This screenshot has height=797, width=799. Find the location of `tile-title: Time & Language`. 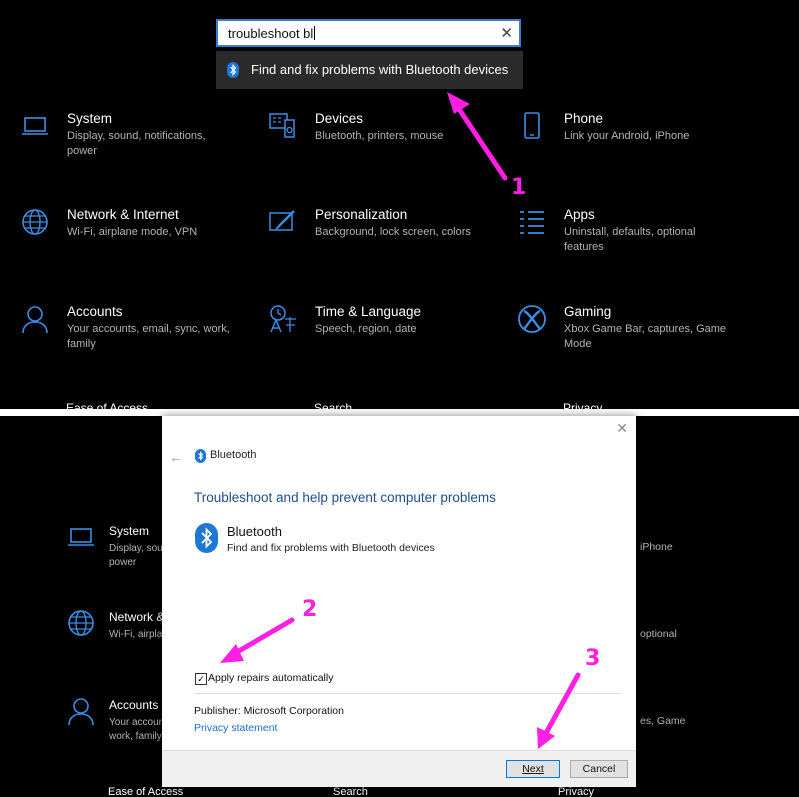

tile-title: Time & Language is located at coordinates (368, 311).